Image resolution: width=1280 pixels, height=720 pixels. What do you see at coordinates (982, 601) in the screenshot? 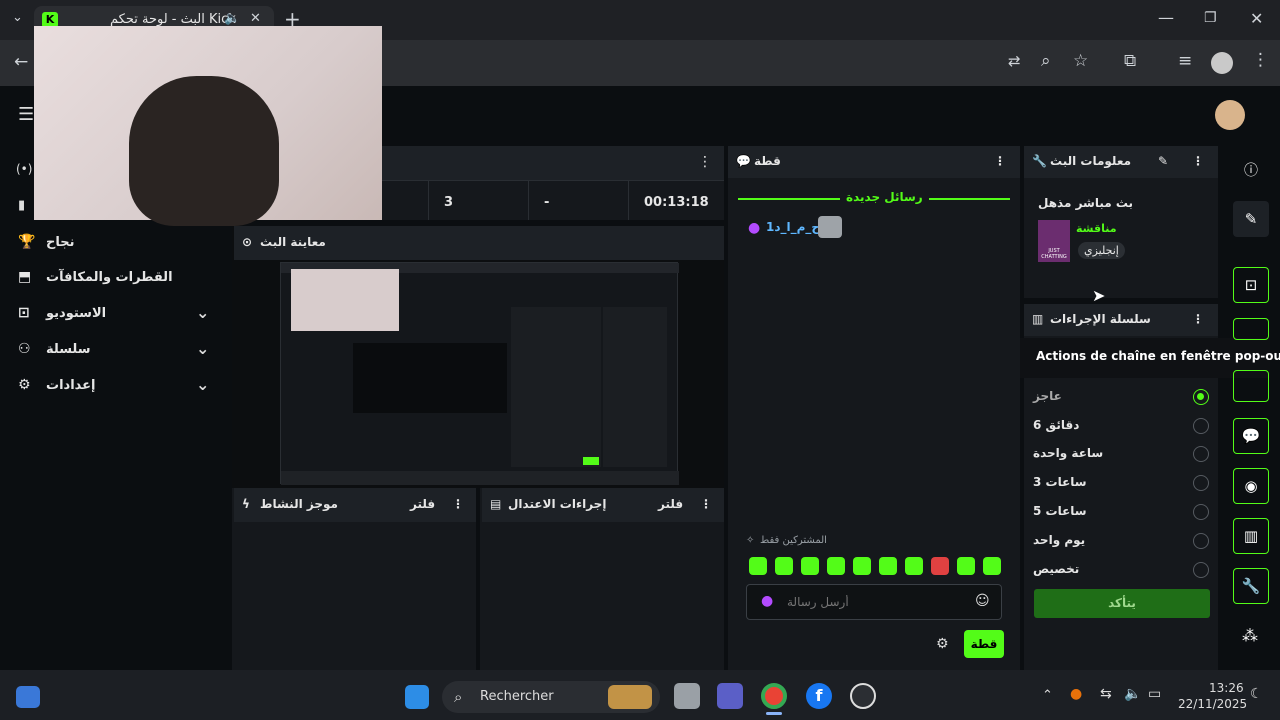
I see `emoji-icon: ☺` at bounding box center [982, 601].